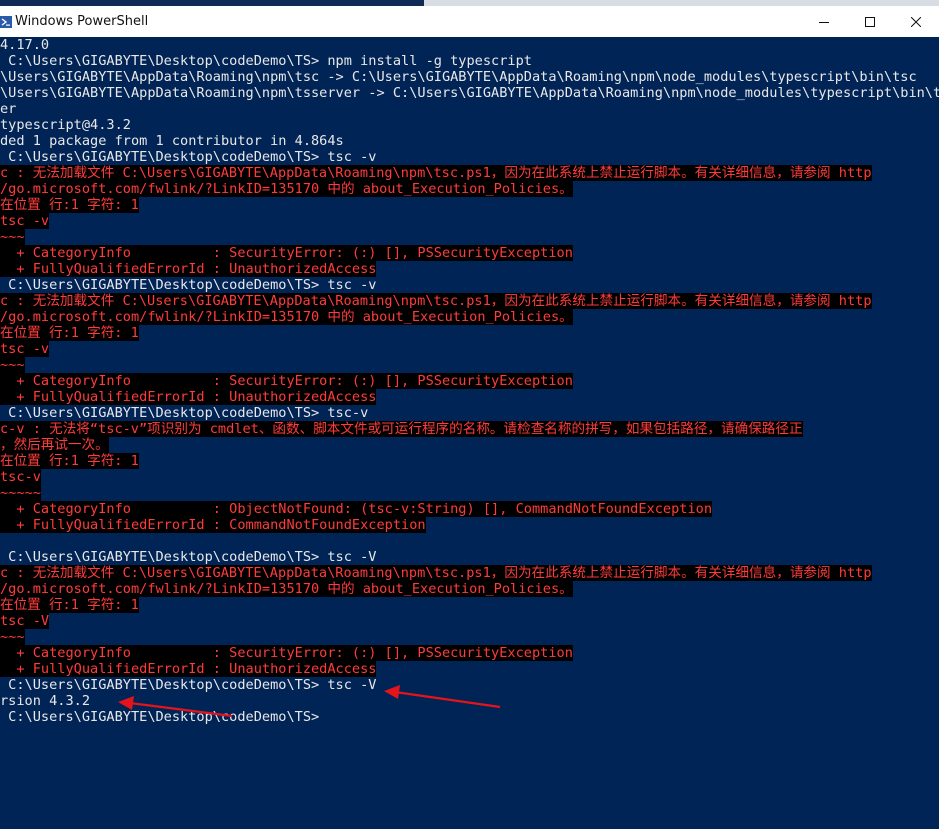 Image resolution: width=939 pixels, height=829 pixels. Describe the element at coordinates (8, 109) in the screenshot. I see `console-line-text: er` at that location.